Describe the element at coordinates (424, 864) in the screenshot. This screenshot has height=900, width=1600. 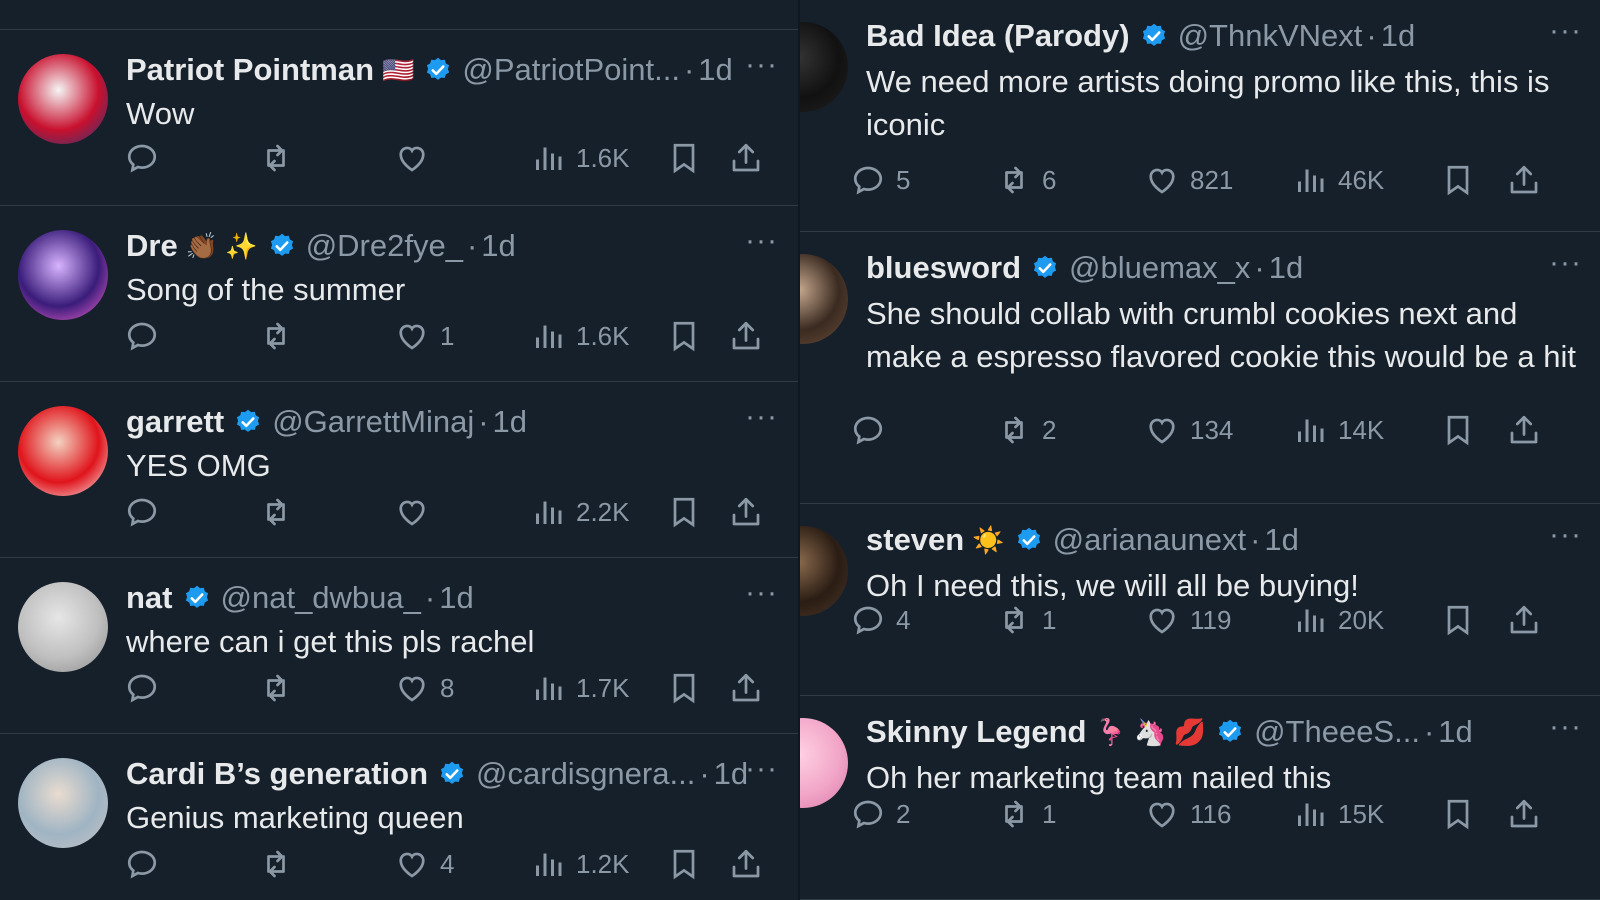
I see `like-button: 4` at that location.